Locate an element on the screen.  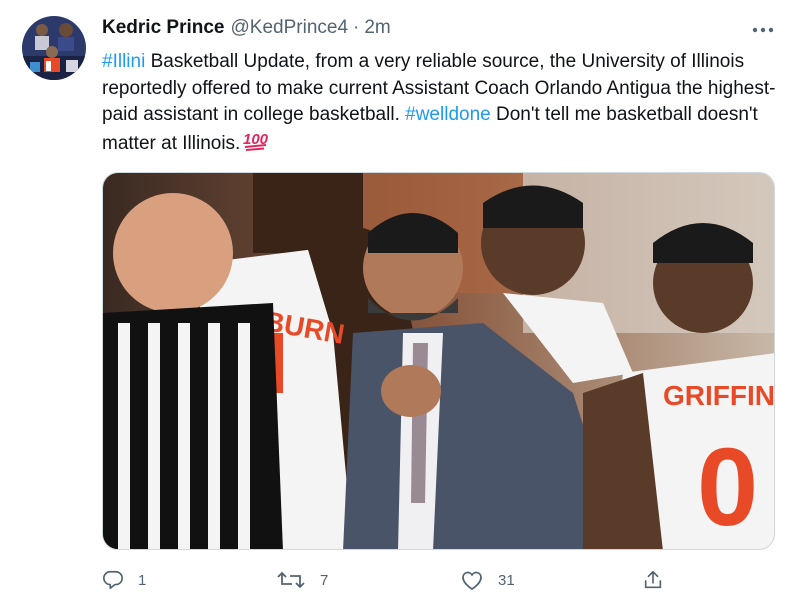
author-handle: @KedPrince4 is located at coordinates (290, 28).